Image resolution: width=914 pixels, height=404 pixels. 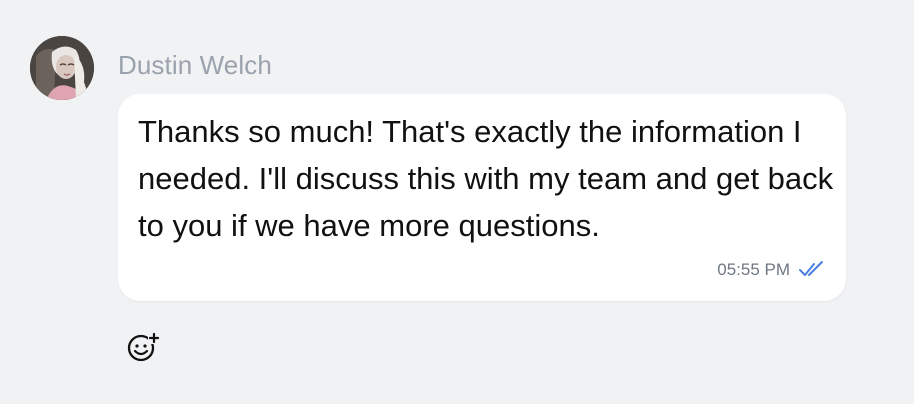 What do you see at coordinates (143, 347) in the screenshot?
I see `add-reaction-icon` at bounding box center [143, 347].